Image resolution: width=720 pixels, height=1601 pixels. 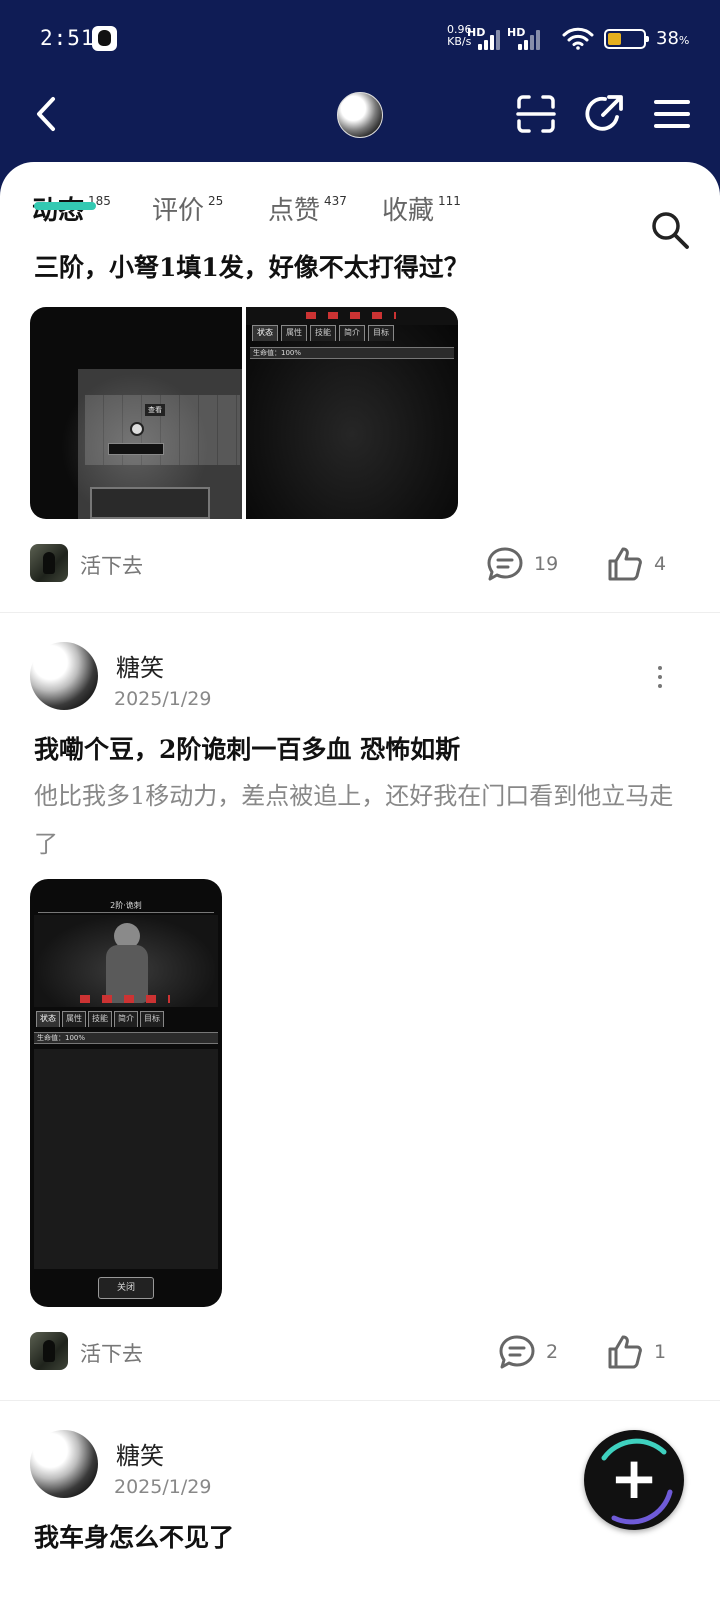 I want to click on battery-percent: 38%, so click(x=672, y=38).